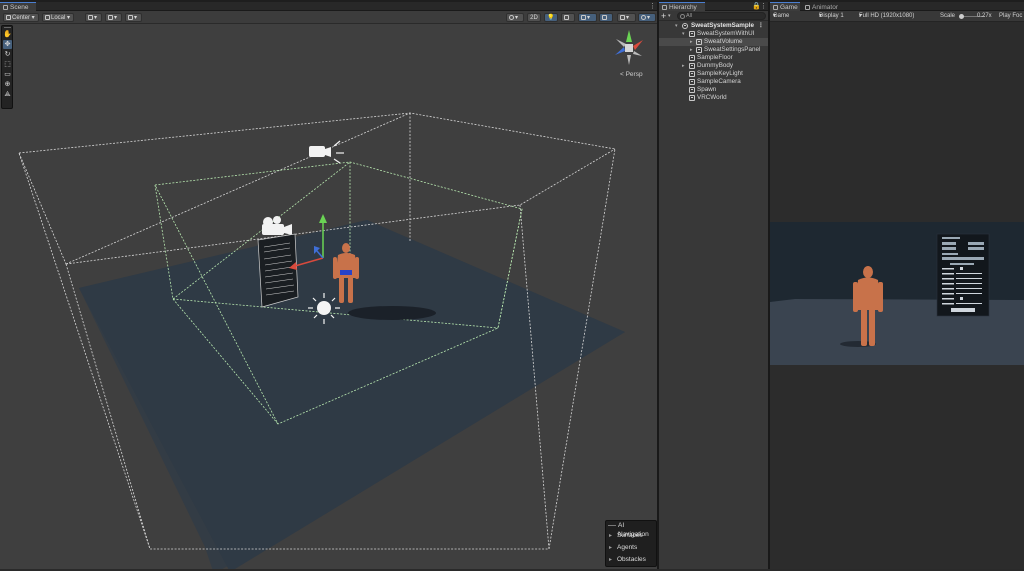 The height and width of the screenshot is (571, 1024). Describe the element at coordinates (647, 17) in the screenshot. I see `gizmos-dropdown: ▾` at that location.